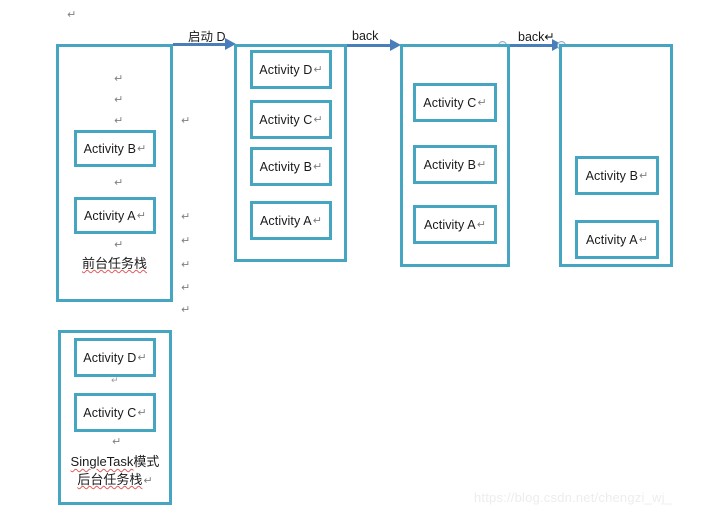  I want to click on activity-box-stack3-b: Activity B ↵, so click(455, 164).